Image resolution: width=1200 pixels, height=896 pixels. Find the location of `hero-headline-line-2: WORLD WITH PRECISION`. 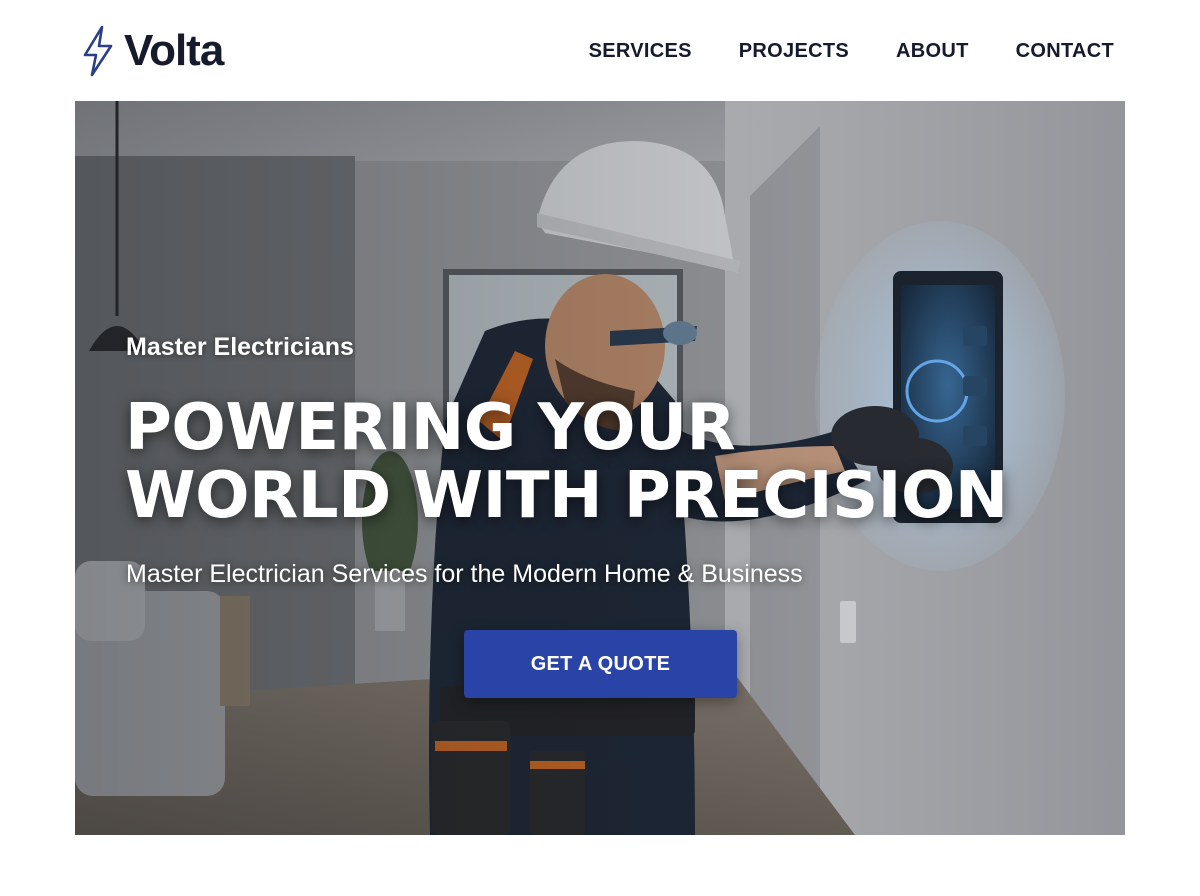

hero-headline-line-2: WORLD WITH PRECISION is located at coordinates (566, 496).